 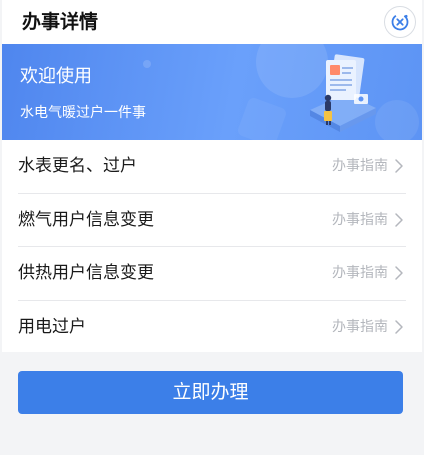 I want to click on service-name: 用电过户, so click(x=52, y=326).